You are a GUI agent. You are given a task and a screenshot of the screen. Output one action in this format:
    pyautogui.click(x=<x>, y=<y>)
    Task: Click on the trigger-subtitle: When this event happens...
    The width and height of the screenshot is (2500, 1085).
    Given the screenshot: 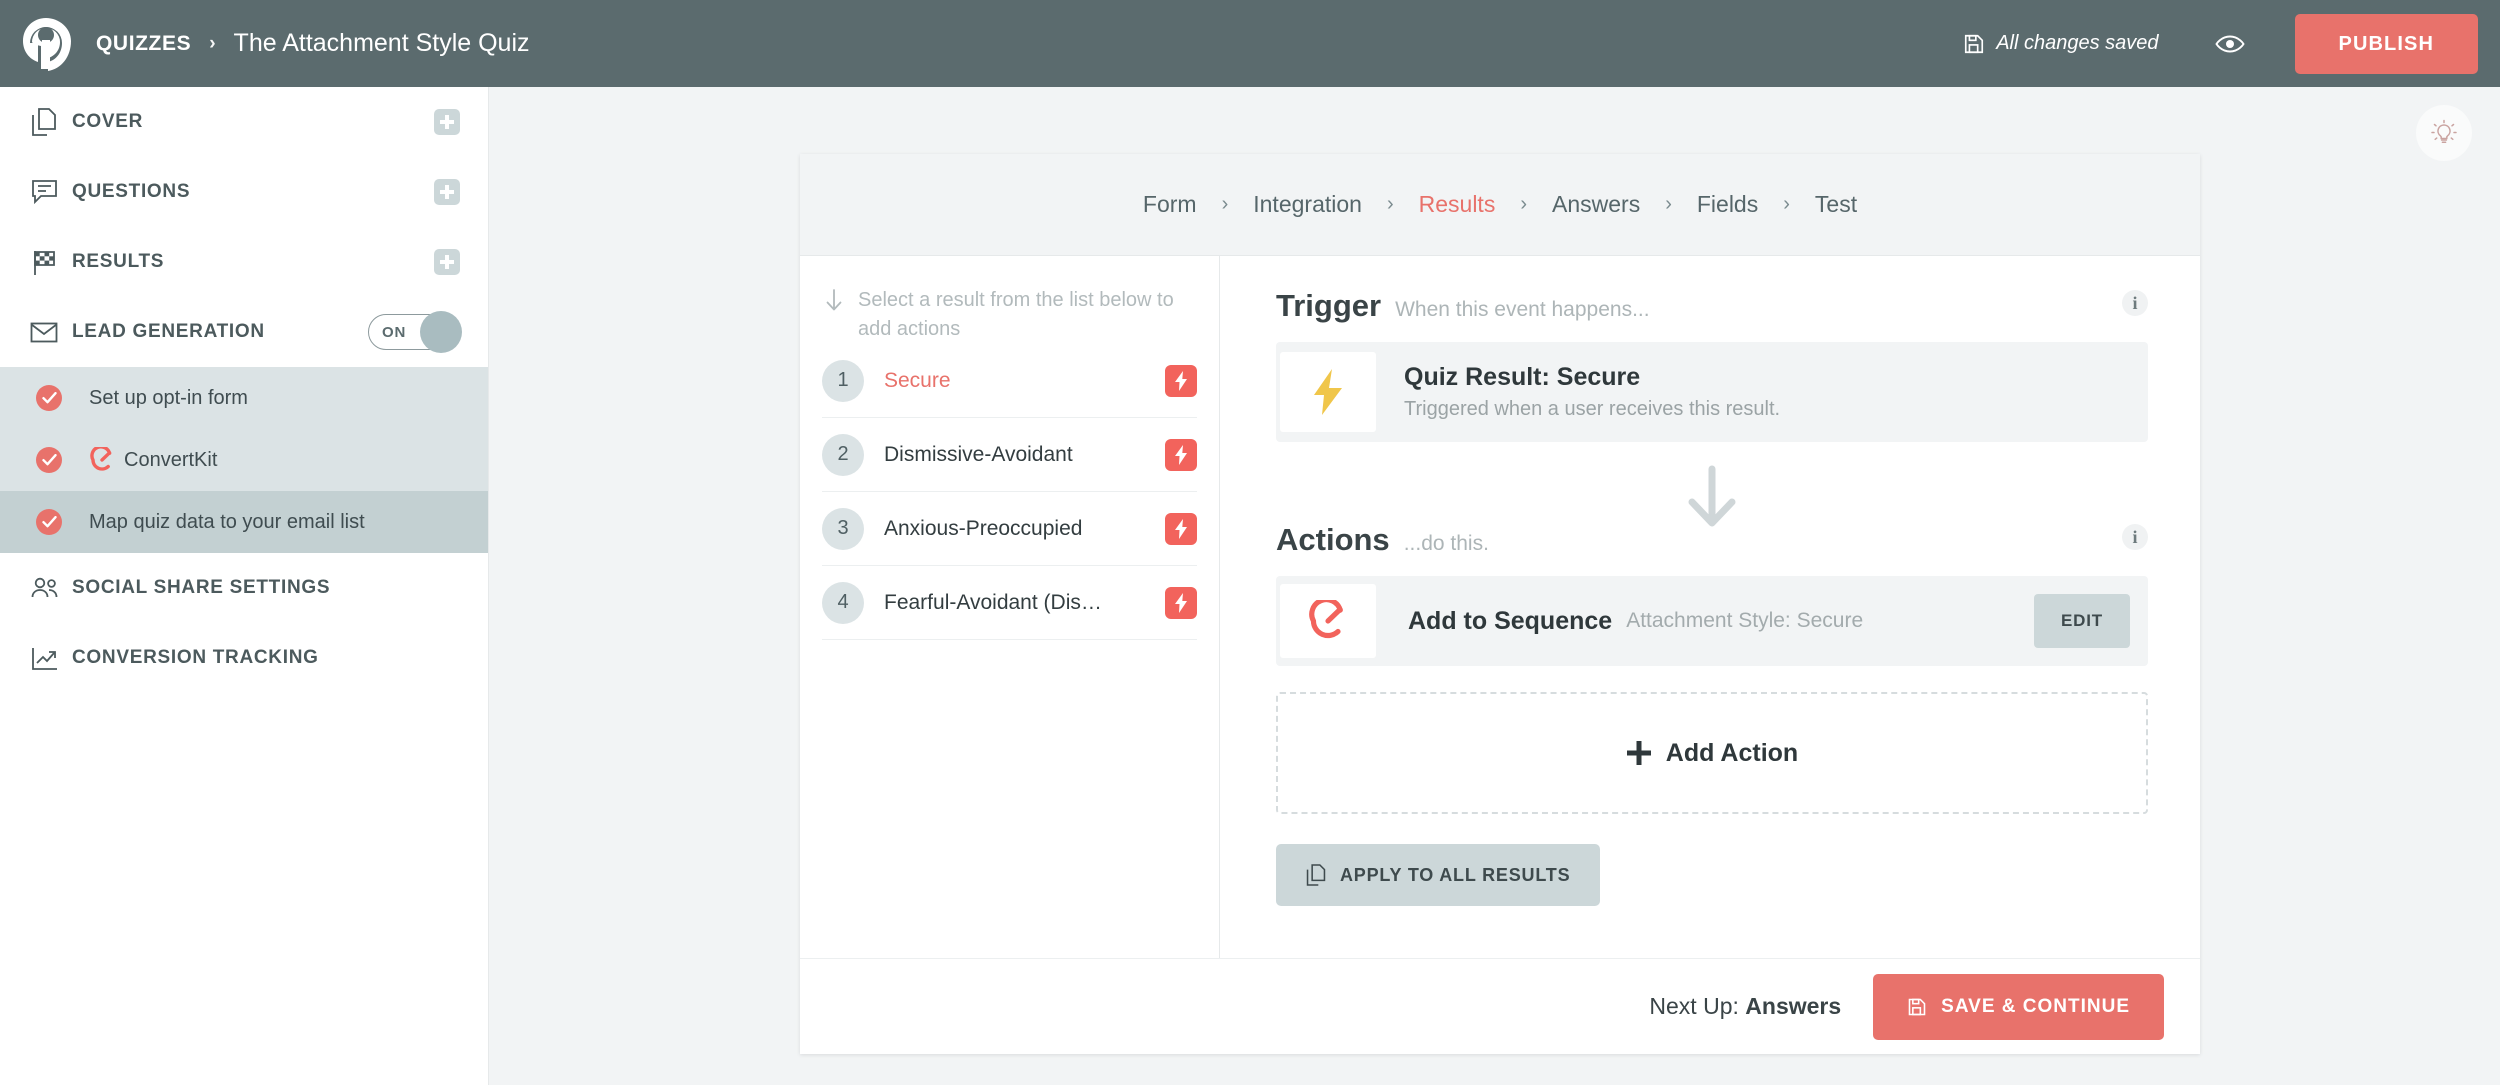 What is the action you would take?
    pyautogui.click(x=1522, y=309)
    